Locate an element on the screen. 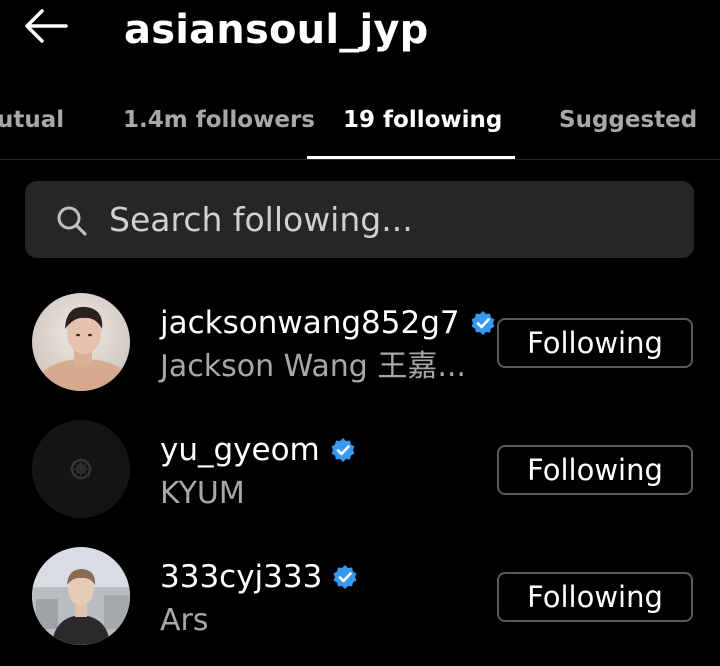 Image resolution: width=720 pixels, height=666 pixels. username: jacksonwang852g7 is located at coordinates (310, 323).